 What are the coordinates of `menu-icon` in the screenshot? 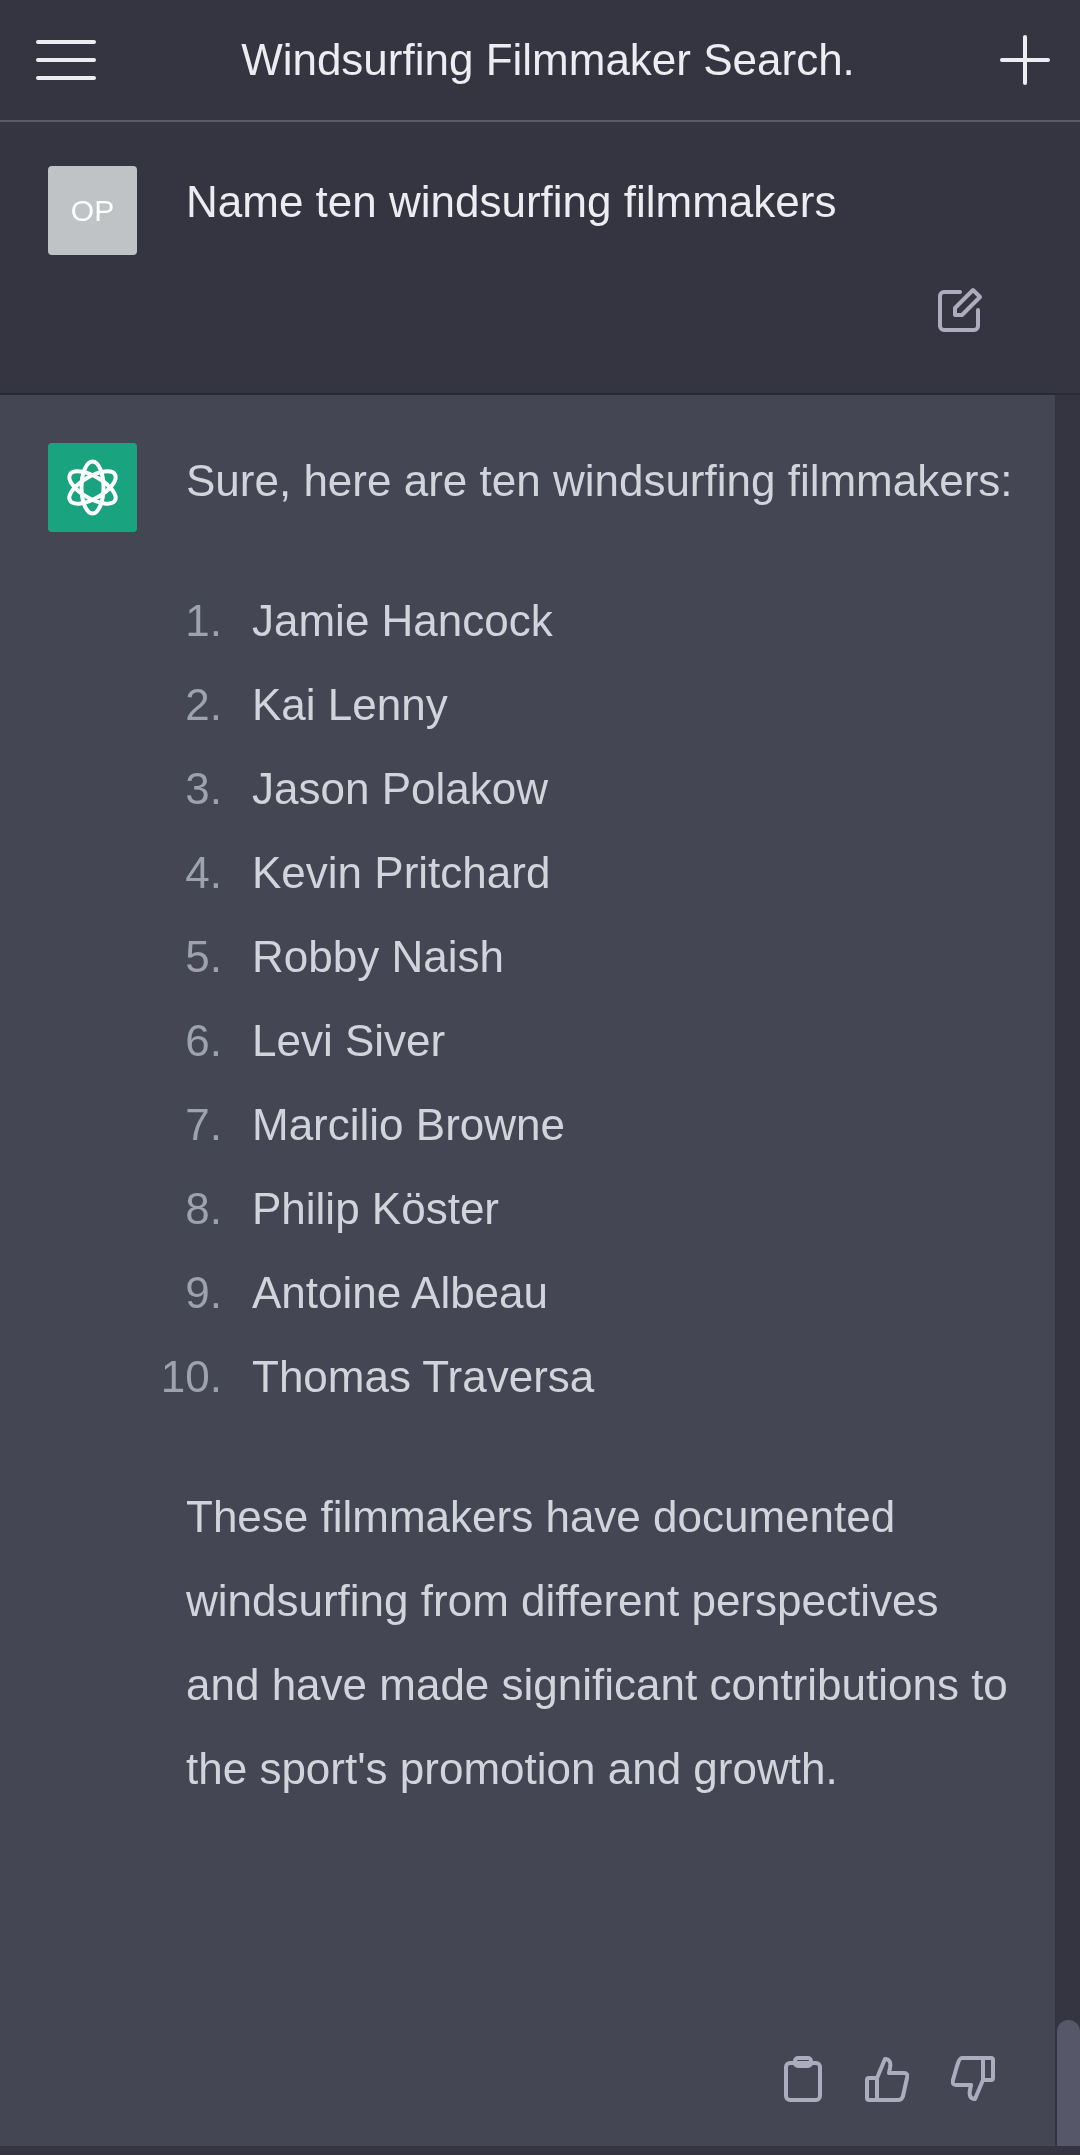 It's located at (66, 60).